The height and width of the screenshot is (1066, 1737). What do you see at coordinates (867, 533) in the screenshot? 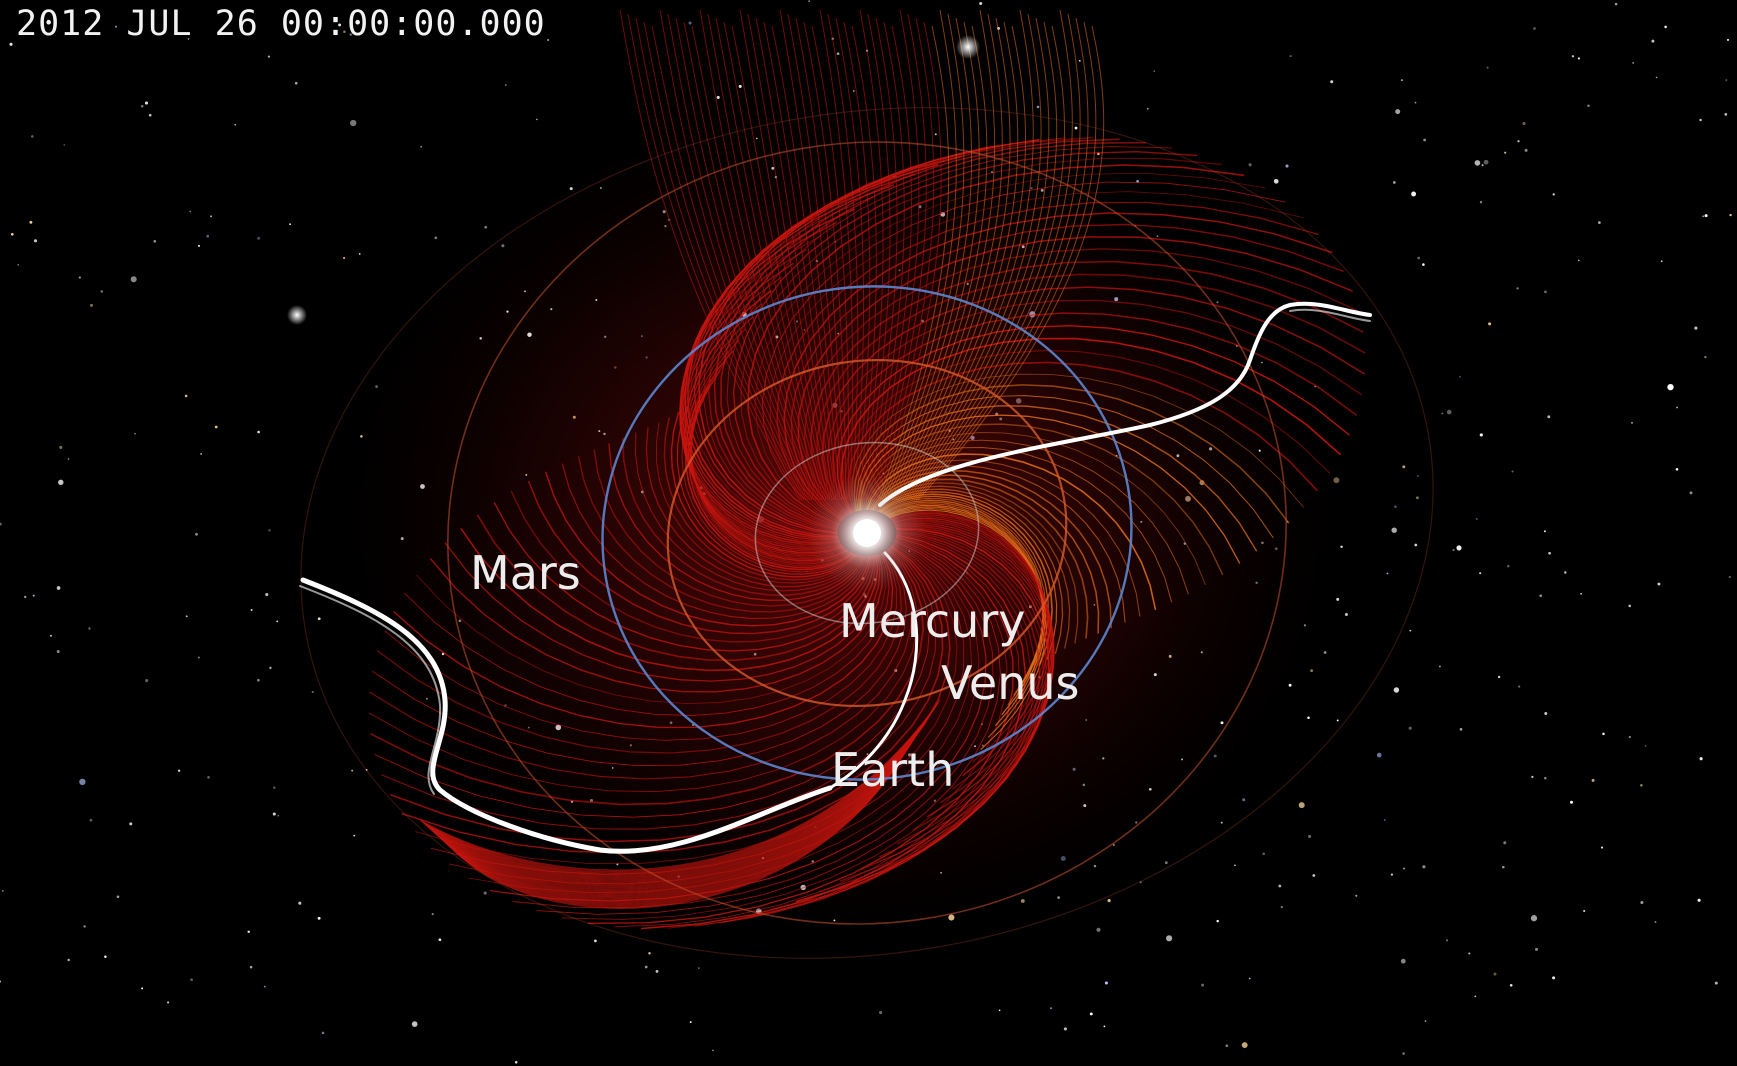
I see `sun-icon` at bounding box center [867, 533].